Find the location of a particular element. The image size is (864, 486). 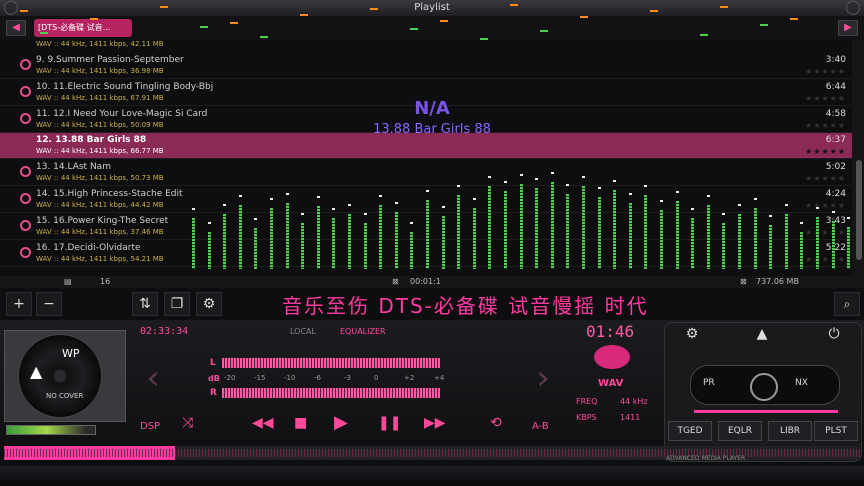

logo-icon: ▲ is located at coordinates (36, 371).